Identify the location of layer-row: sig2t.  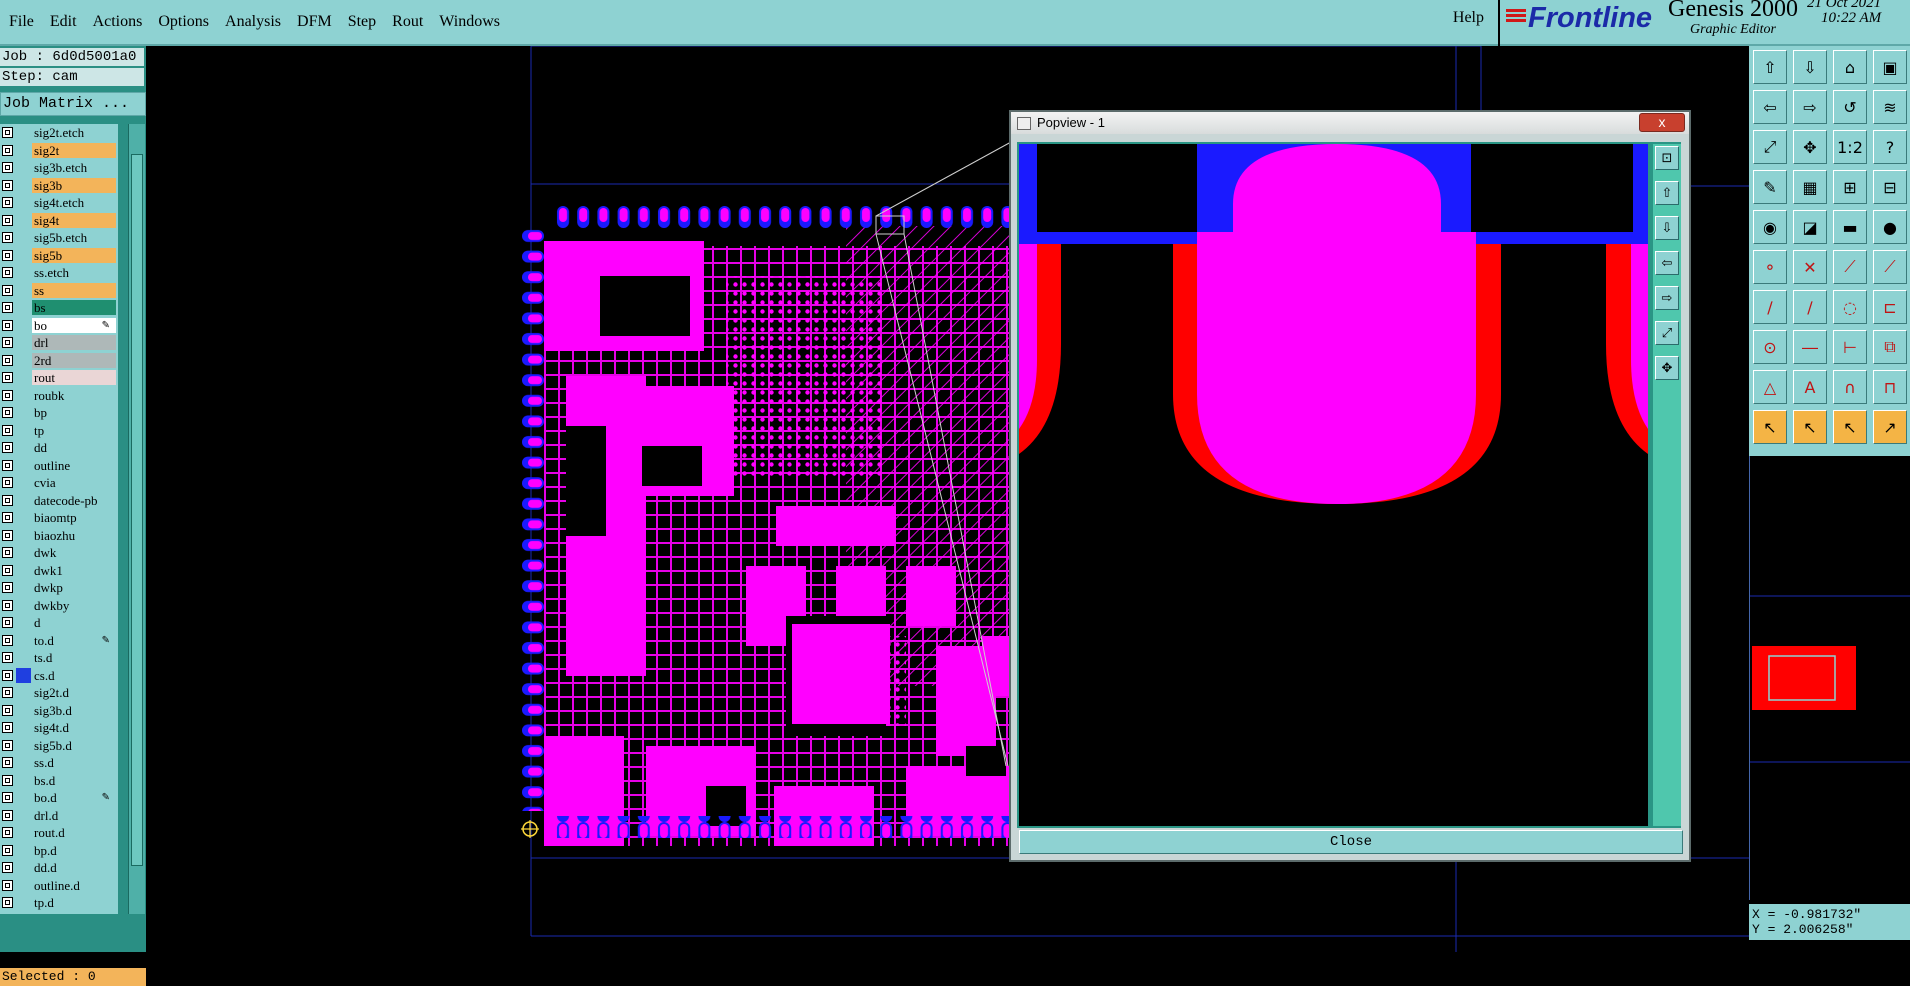
(59, 150).